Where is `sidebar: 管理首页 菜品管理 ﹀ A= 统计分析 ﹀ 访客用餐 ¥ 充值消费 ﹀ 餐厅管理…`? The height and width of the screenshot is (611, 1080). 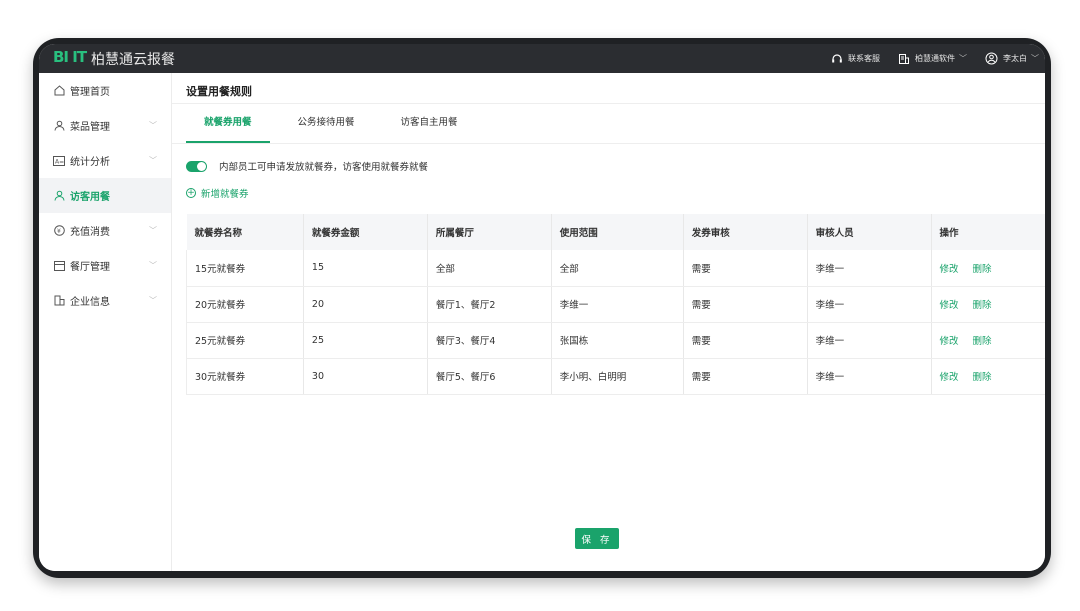
sidebar: 管理首页 菜品管理 ﹀ A= 统计分析 ﹀ 访客用餐 ¥ 充值消费 ﹀ 餐厅管理… is located at coordinates (105, 322).